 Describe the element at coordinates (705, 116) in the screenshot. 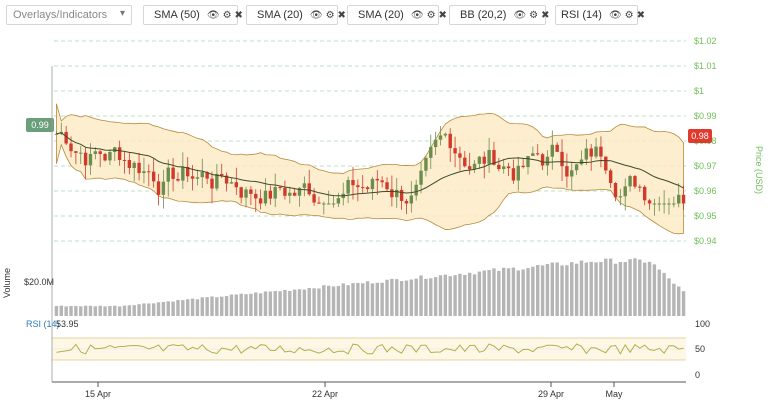

I see `price-tick: $0.99` at that location.